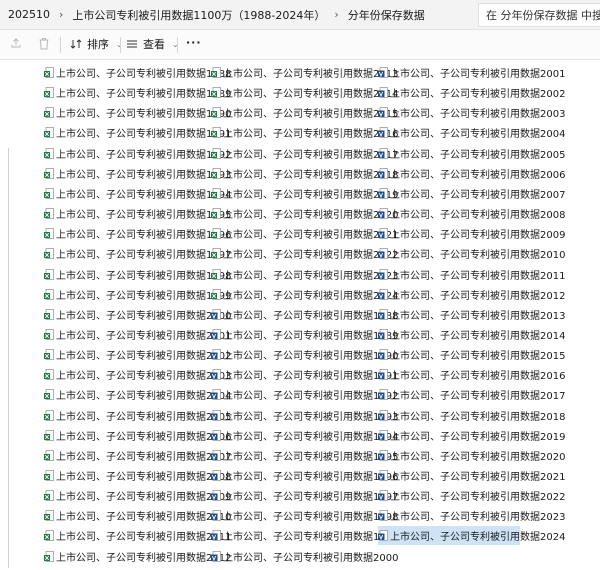  What do you see at coordinates (198, 15) in the screenshot?
I see `breadcrumb-item: 上市公司专利被引用数据1100万（1988-2024年）` at bounding box center [198, 15].